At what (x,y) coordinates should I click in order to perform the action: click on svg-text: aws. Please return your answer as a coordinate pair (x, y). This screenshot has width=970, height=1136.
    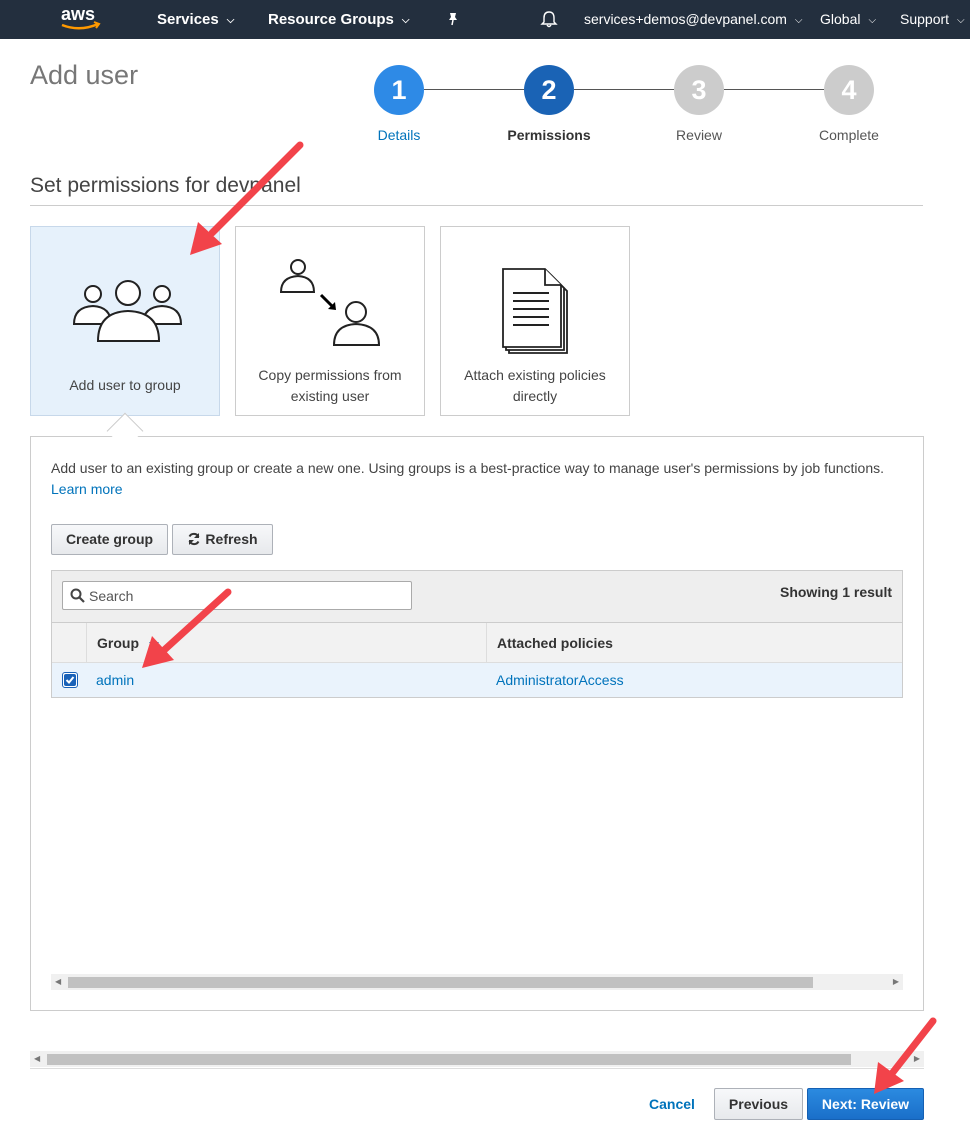
    Looking at the image, I should click on (78, 14).